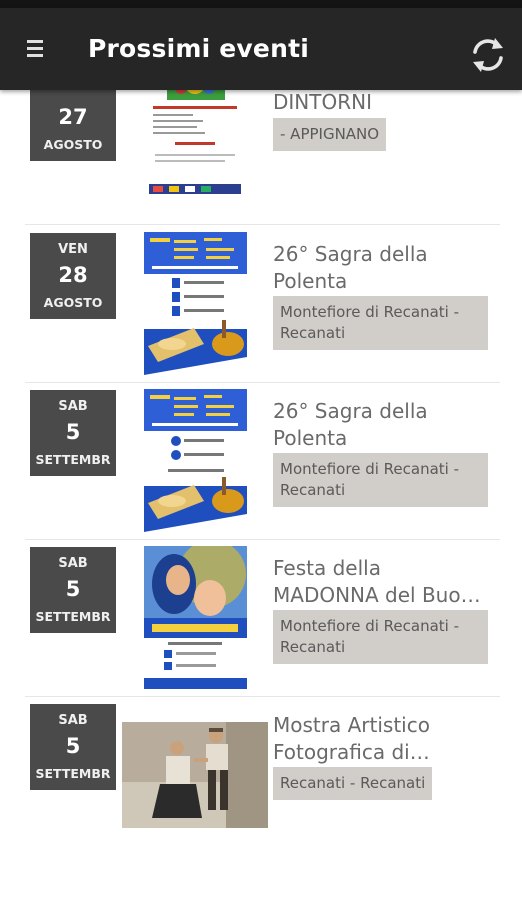  I want to click on refresh-icon, so click(488, 55).